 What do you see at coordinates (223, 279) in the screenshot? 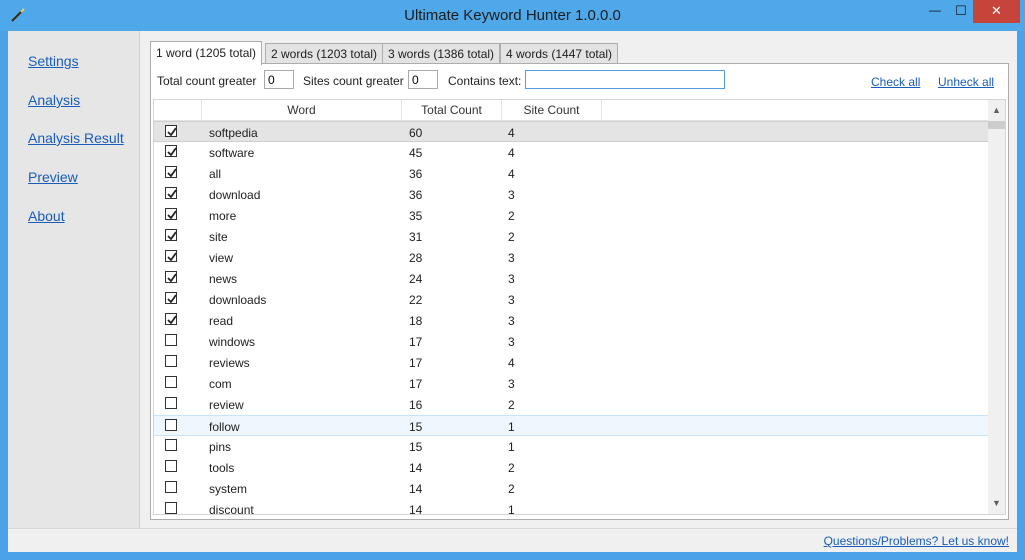
I see `cell-word: news` at bounding box center [223, 279].